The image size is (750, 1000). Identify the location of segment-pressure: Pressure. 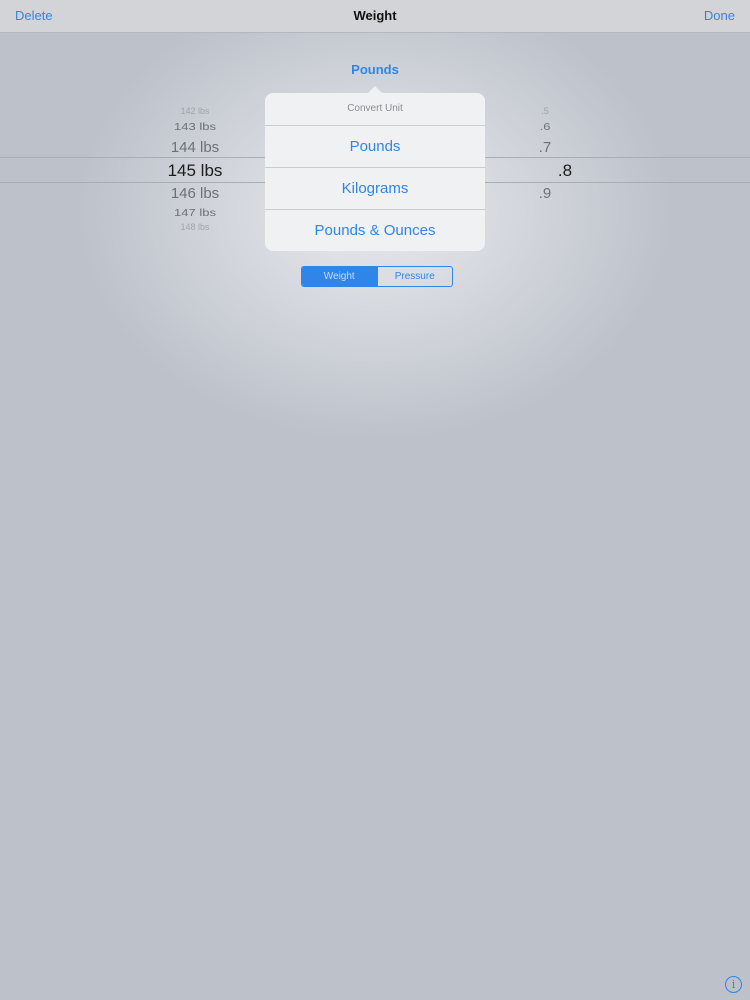
(414, 276).